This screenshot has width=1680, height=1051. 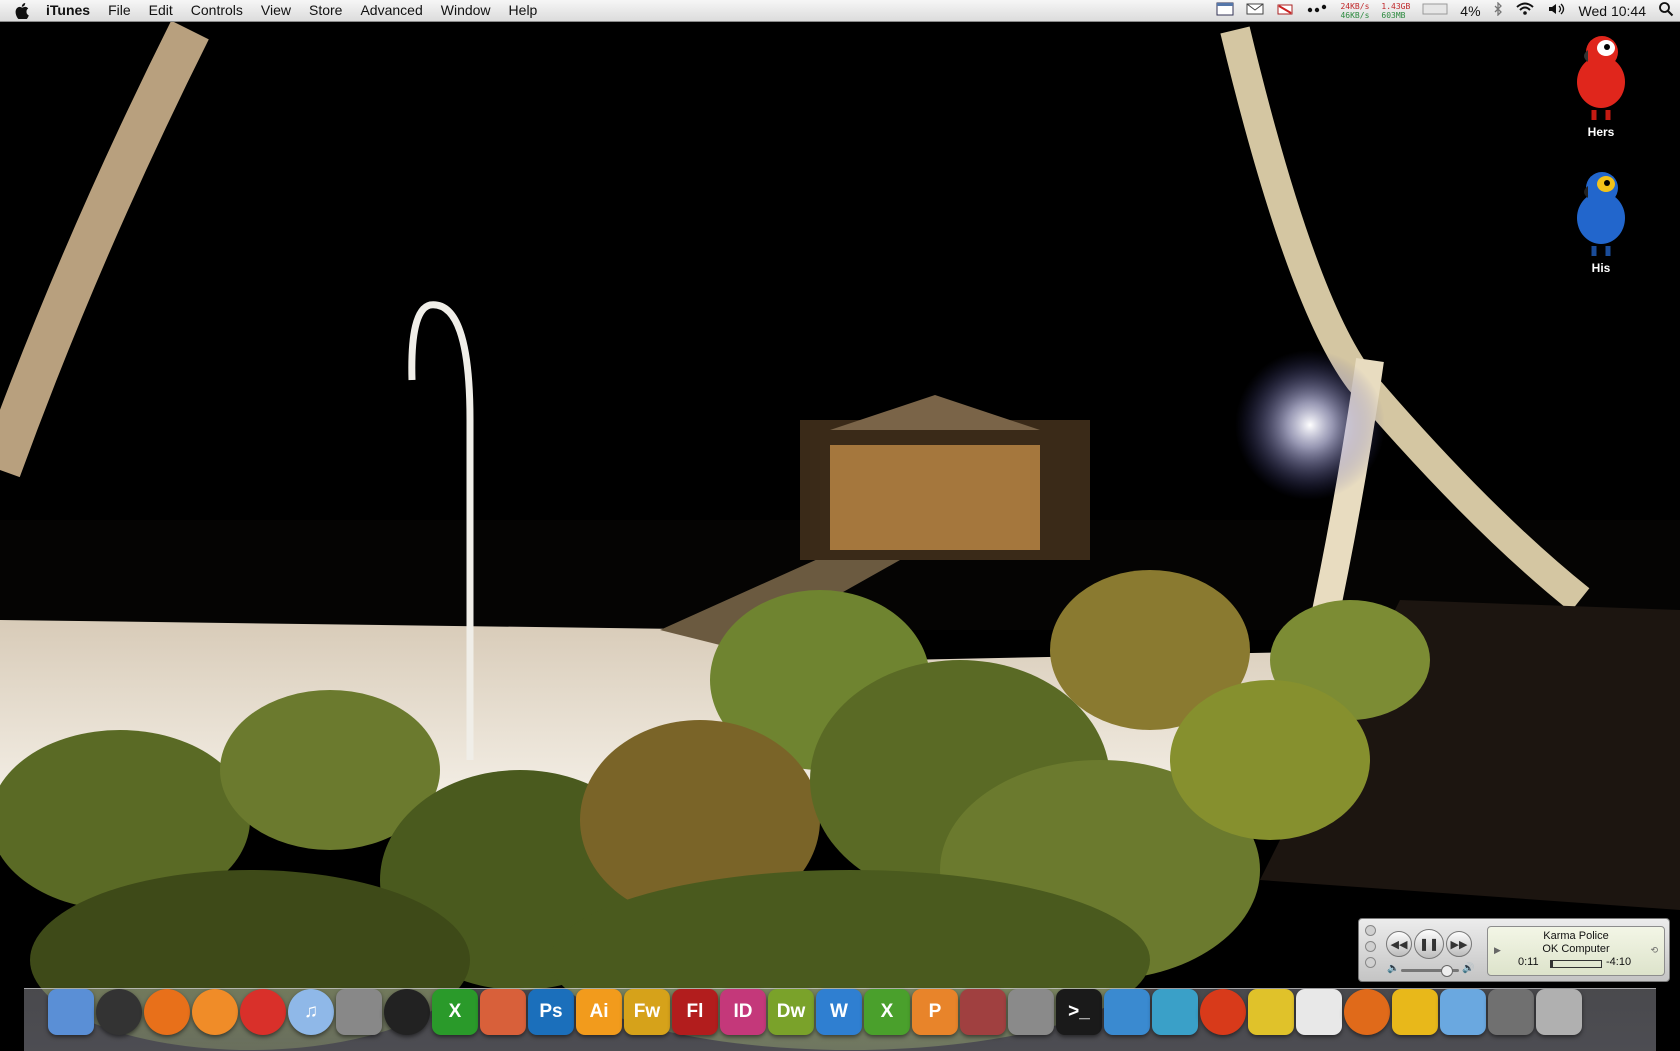 What do you see at coordinates (1370, 946) in the screenshot?
I see `minimize-button` at bounding box center [1370, 946].